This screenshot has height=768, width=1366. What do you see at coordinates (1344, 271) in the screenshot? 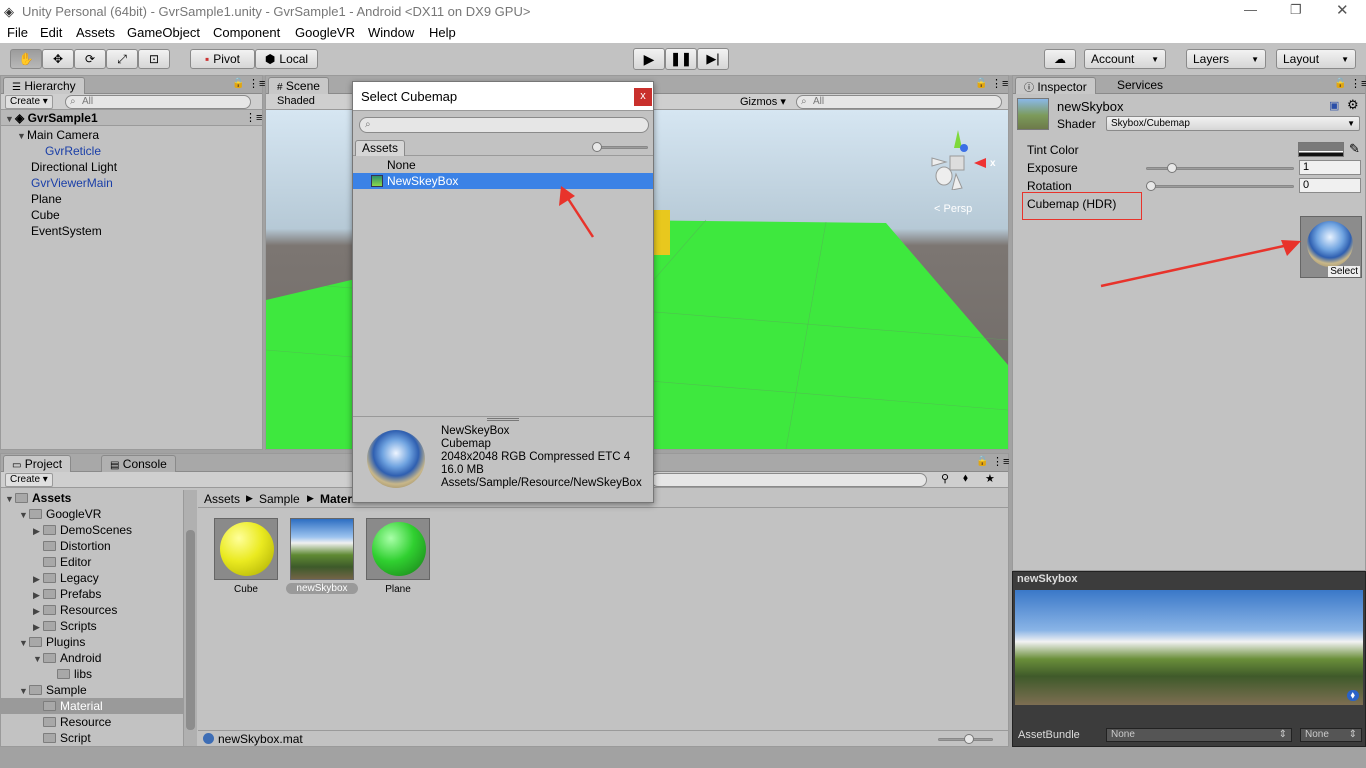
I see `cubemap-select-label: Select` at bounding box center [1344, 271].